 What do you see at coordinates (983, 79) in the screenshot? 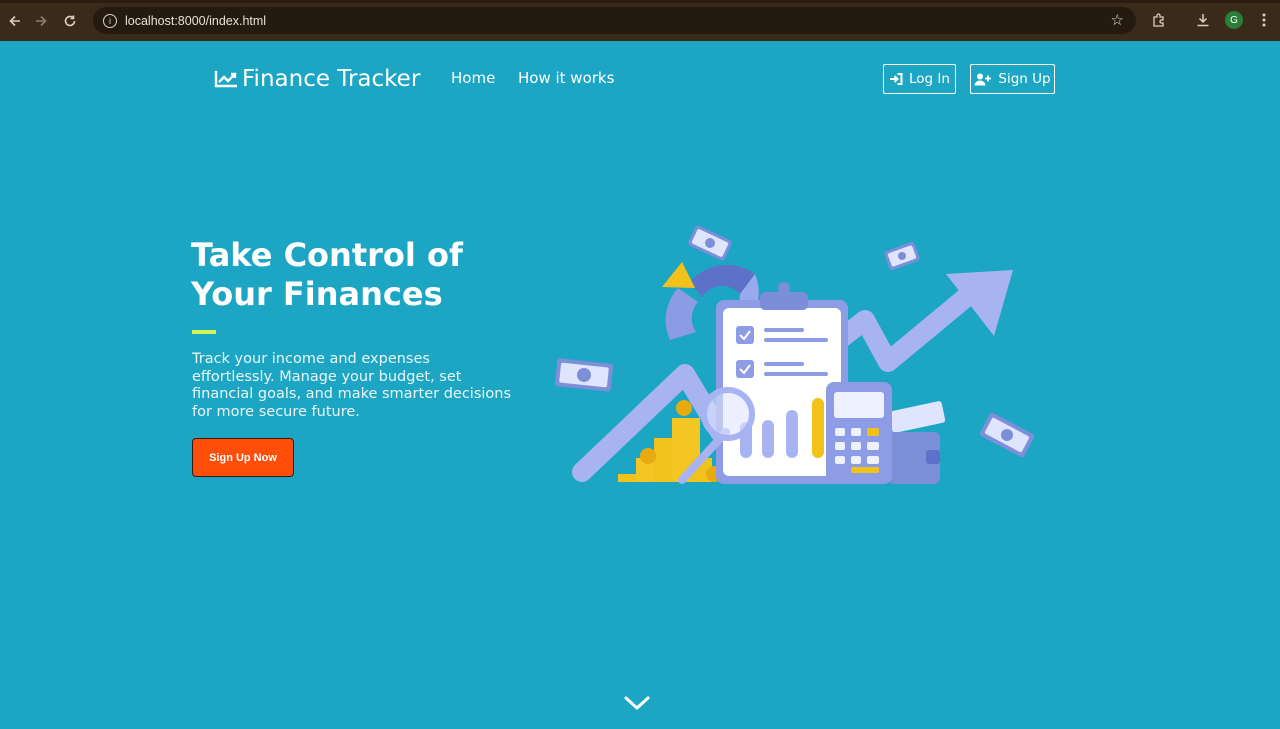
I see `user-plus-icon` at bounding box center [983, 79].